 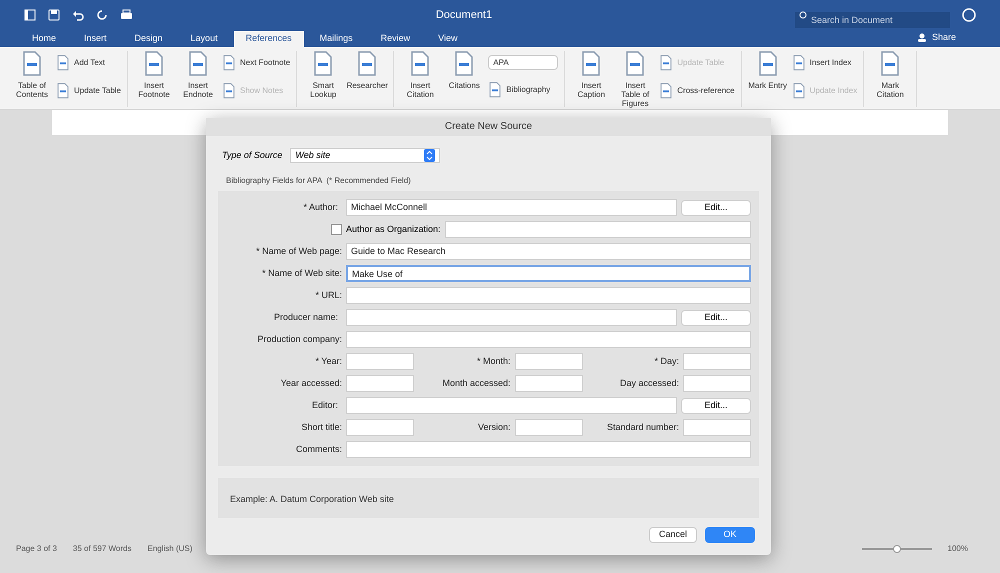 What do you see at coordinates (154, 75) in the screenshot?
I see `ribbon-button: Insert Footnote` at bounding box center [154, 75].